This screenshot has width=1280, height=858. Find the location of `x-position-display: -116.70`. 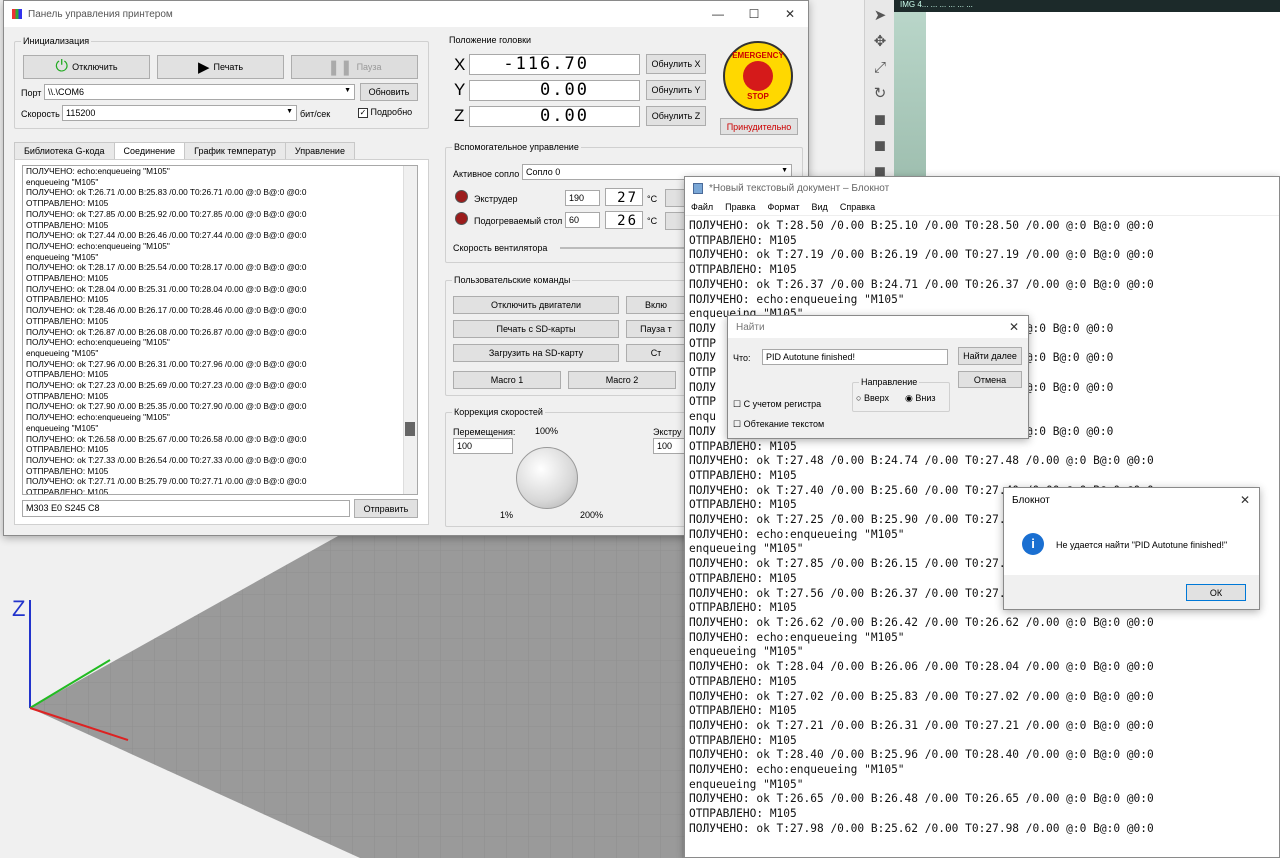

x-position-display: -116.70 is located at coordinates (554, 64).